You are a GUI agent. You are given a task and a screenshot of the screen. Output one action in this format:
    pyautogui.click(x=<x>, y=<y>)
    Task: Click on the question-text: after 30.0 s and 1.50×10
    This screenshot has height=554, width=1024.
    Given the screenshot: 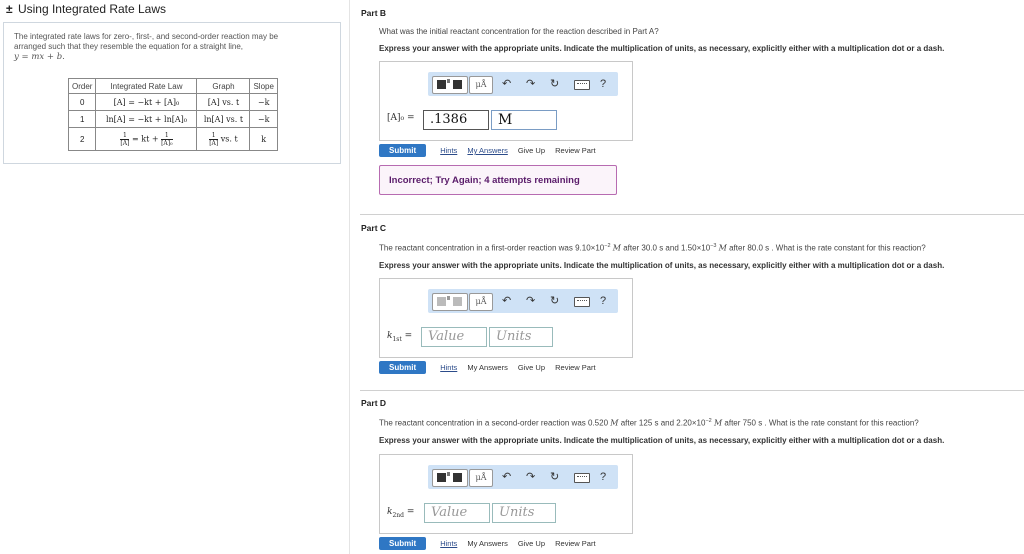 What is the action you would take?
    pyautogui.click(x=667, y=248)
    